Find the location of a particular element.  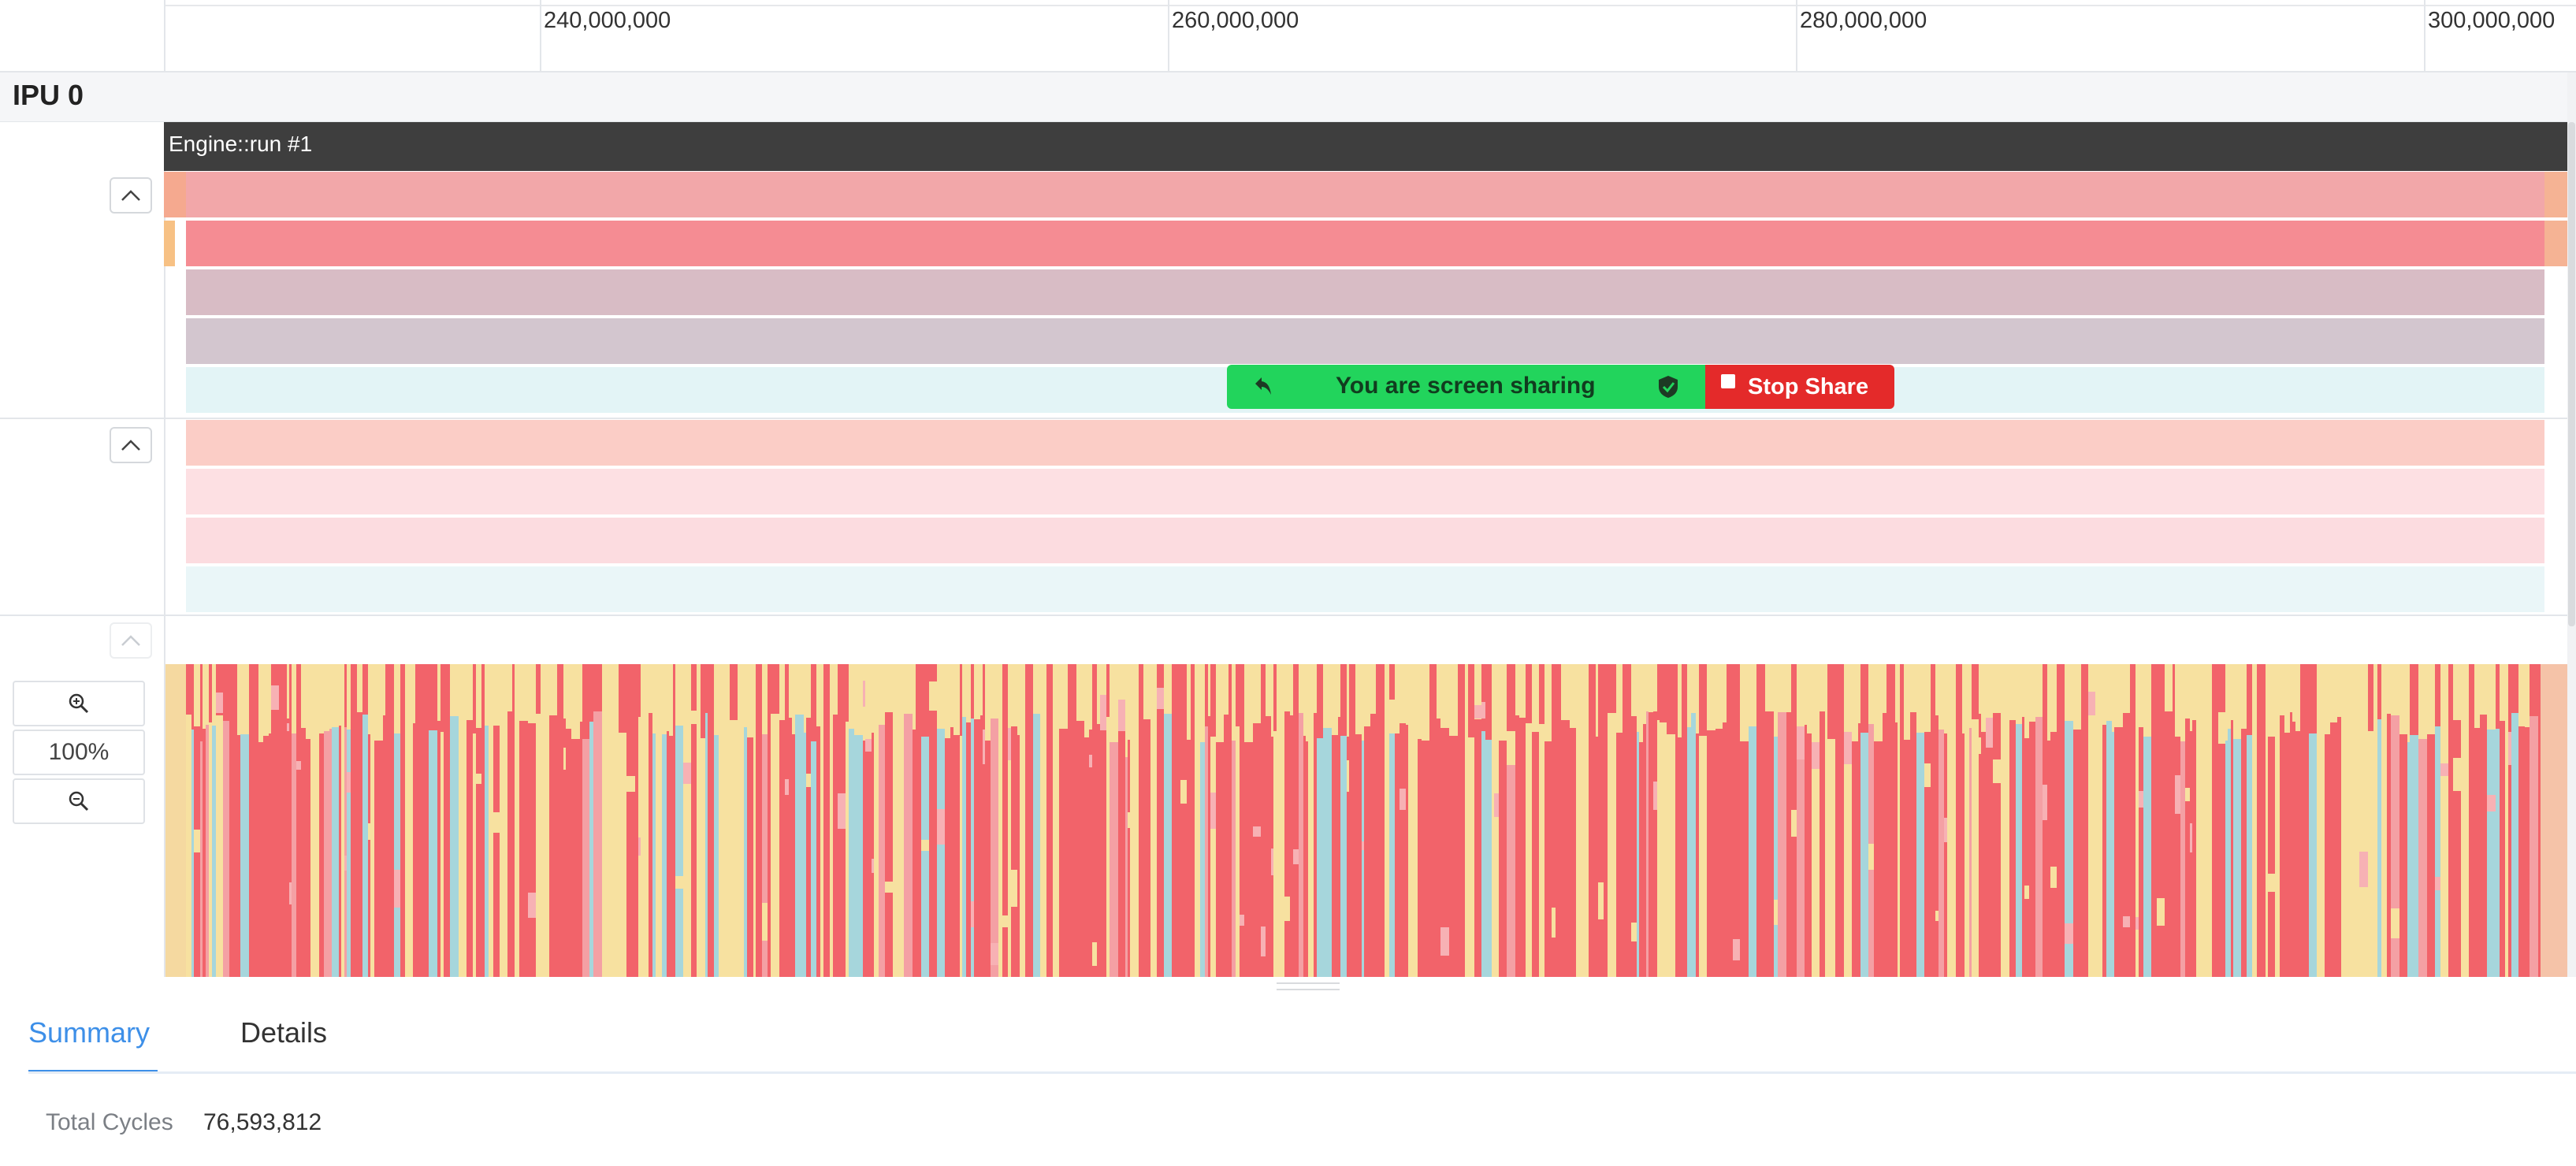

panel-resize-handle is located at coordinates (1308, 986).